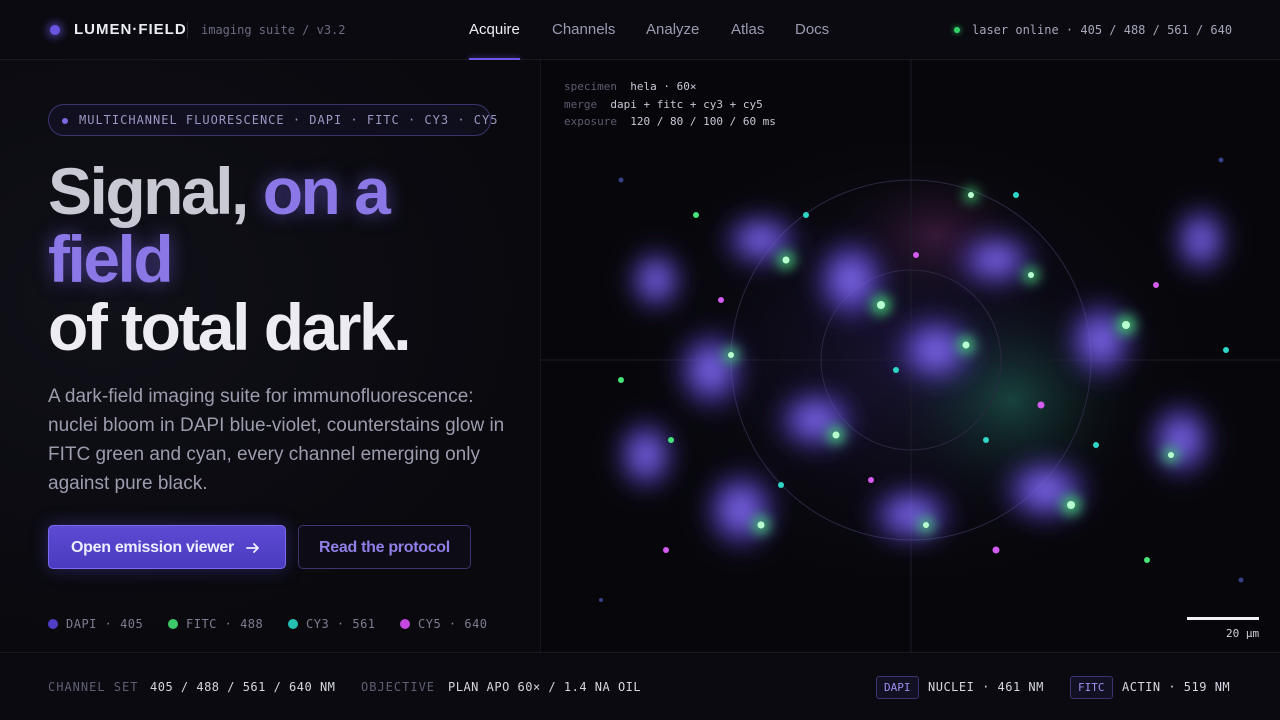  Describe the element at coordinates (590, 121) in the screenshot. I see `meta-exposure-key: exposure` at that location.